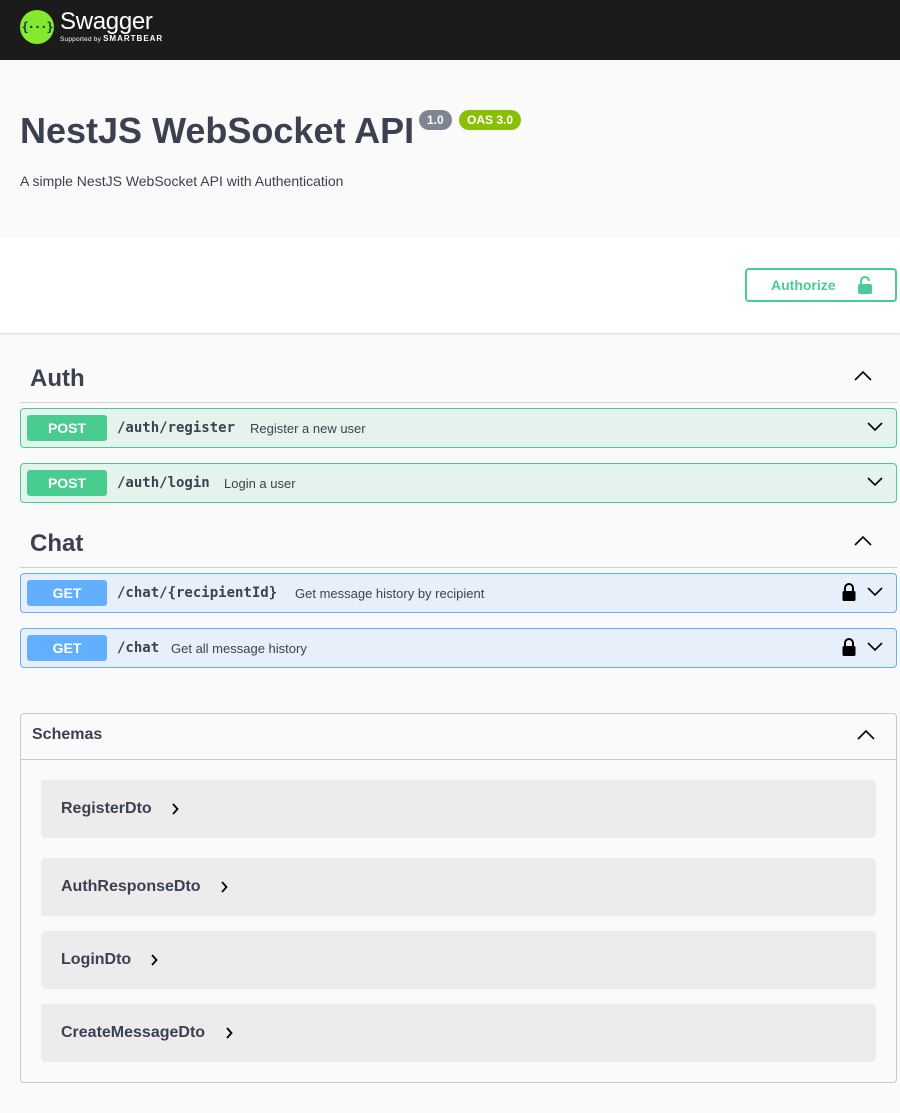 This screenshot has width=900, height=1113. I want to click on schema-item: RegisterDto, so click(458, 809).